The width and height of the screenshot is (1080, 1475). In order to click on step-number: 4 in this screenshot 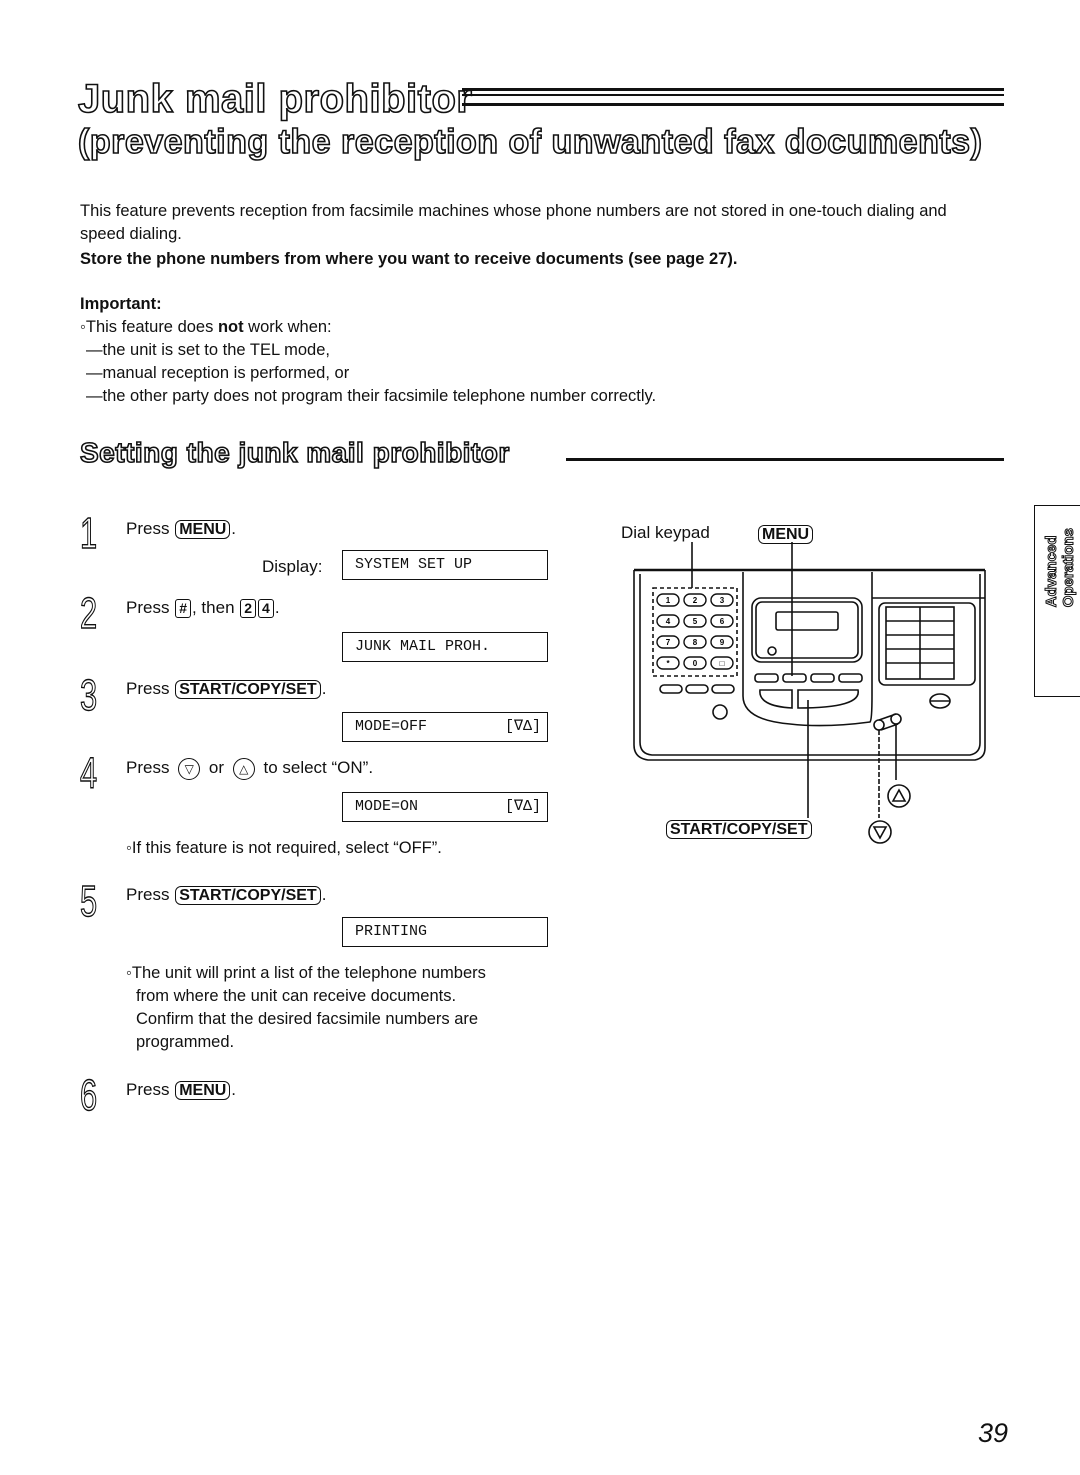, I will do `click(89, 773)`.